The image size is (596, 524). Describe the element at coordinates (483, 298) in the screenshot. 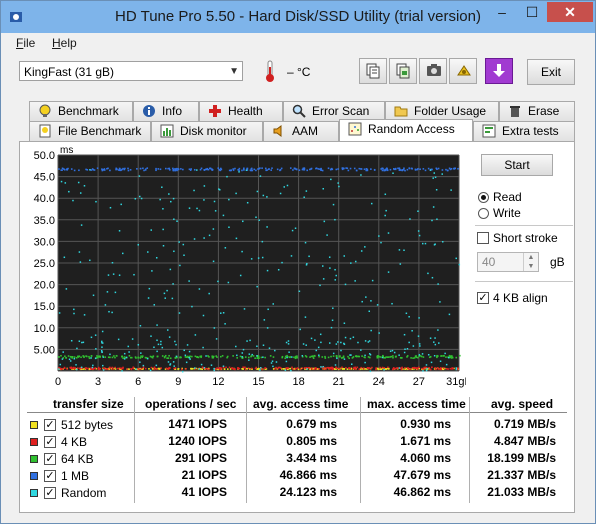

I see `align-checkbox: ✓` at that location.